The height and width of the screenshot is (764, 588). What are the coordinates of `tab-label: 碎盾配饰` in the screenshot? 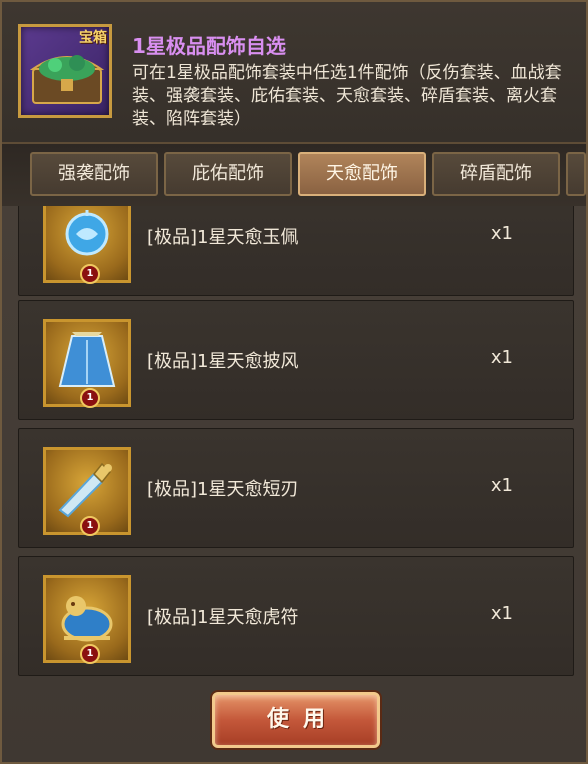 It's located at (496, 173).